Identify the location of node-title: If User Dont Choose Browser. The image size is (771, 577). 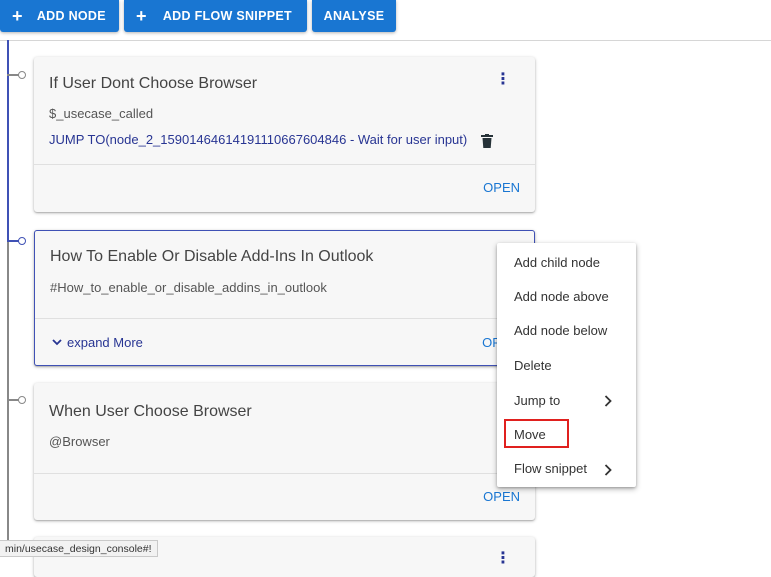
(153, 83).